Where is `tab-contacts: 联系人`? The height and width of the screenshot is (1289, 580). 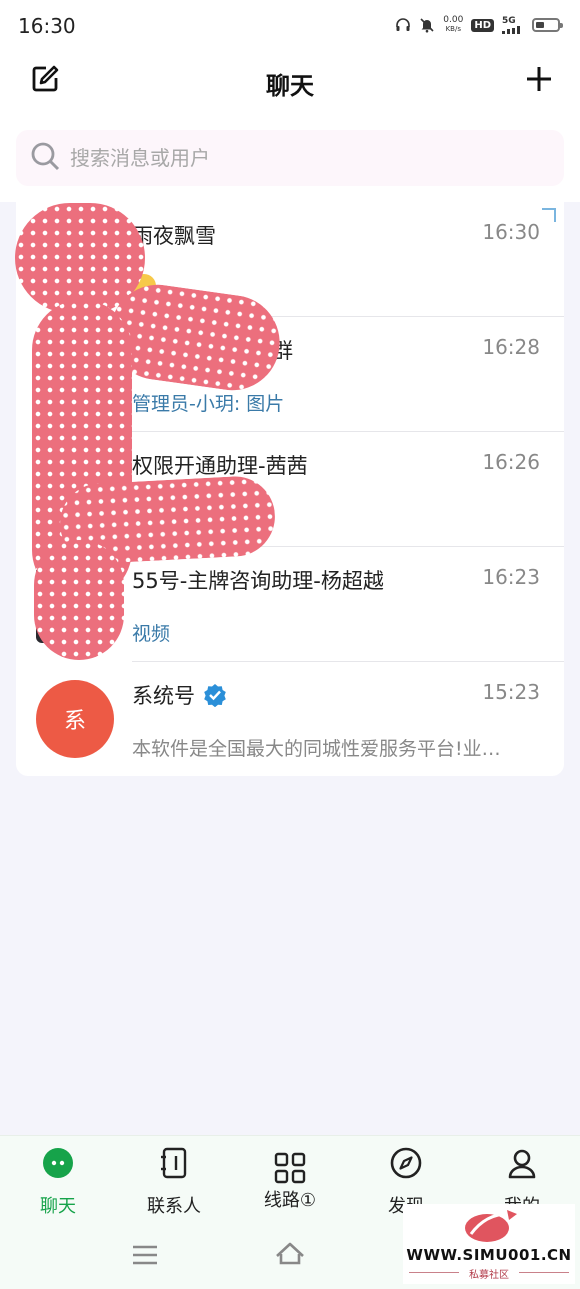
tab-contacts: 联系人 is located at coordinates (174, 1182).